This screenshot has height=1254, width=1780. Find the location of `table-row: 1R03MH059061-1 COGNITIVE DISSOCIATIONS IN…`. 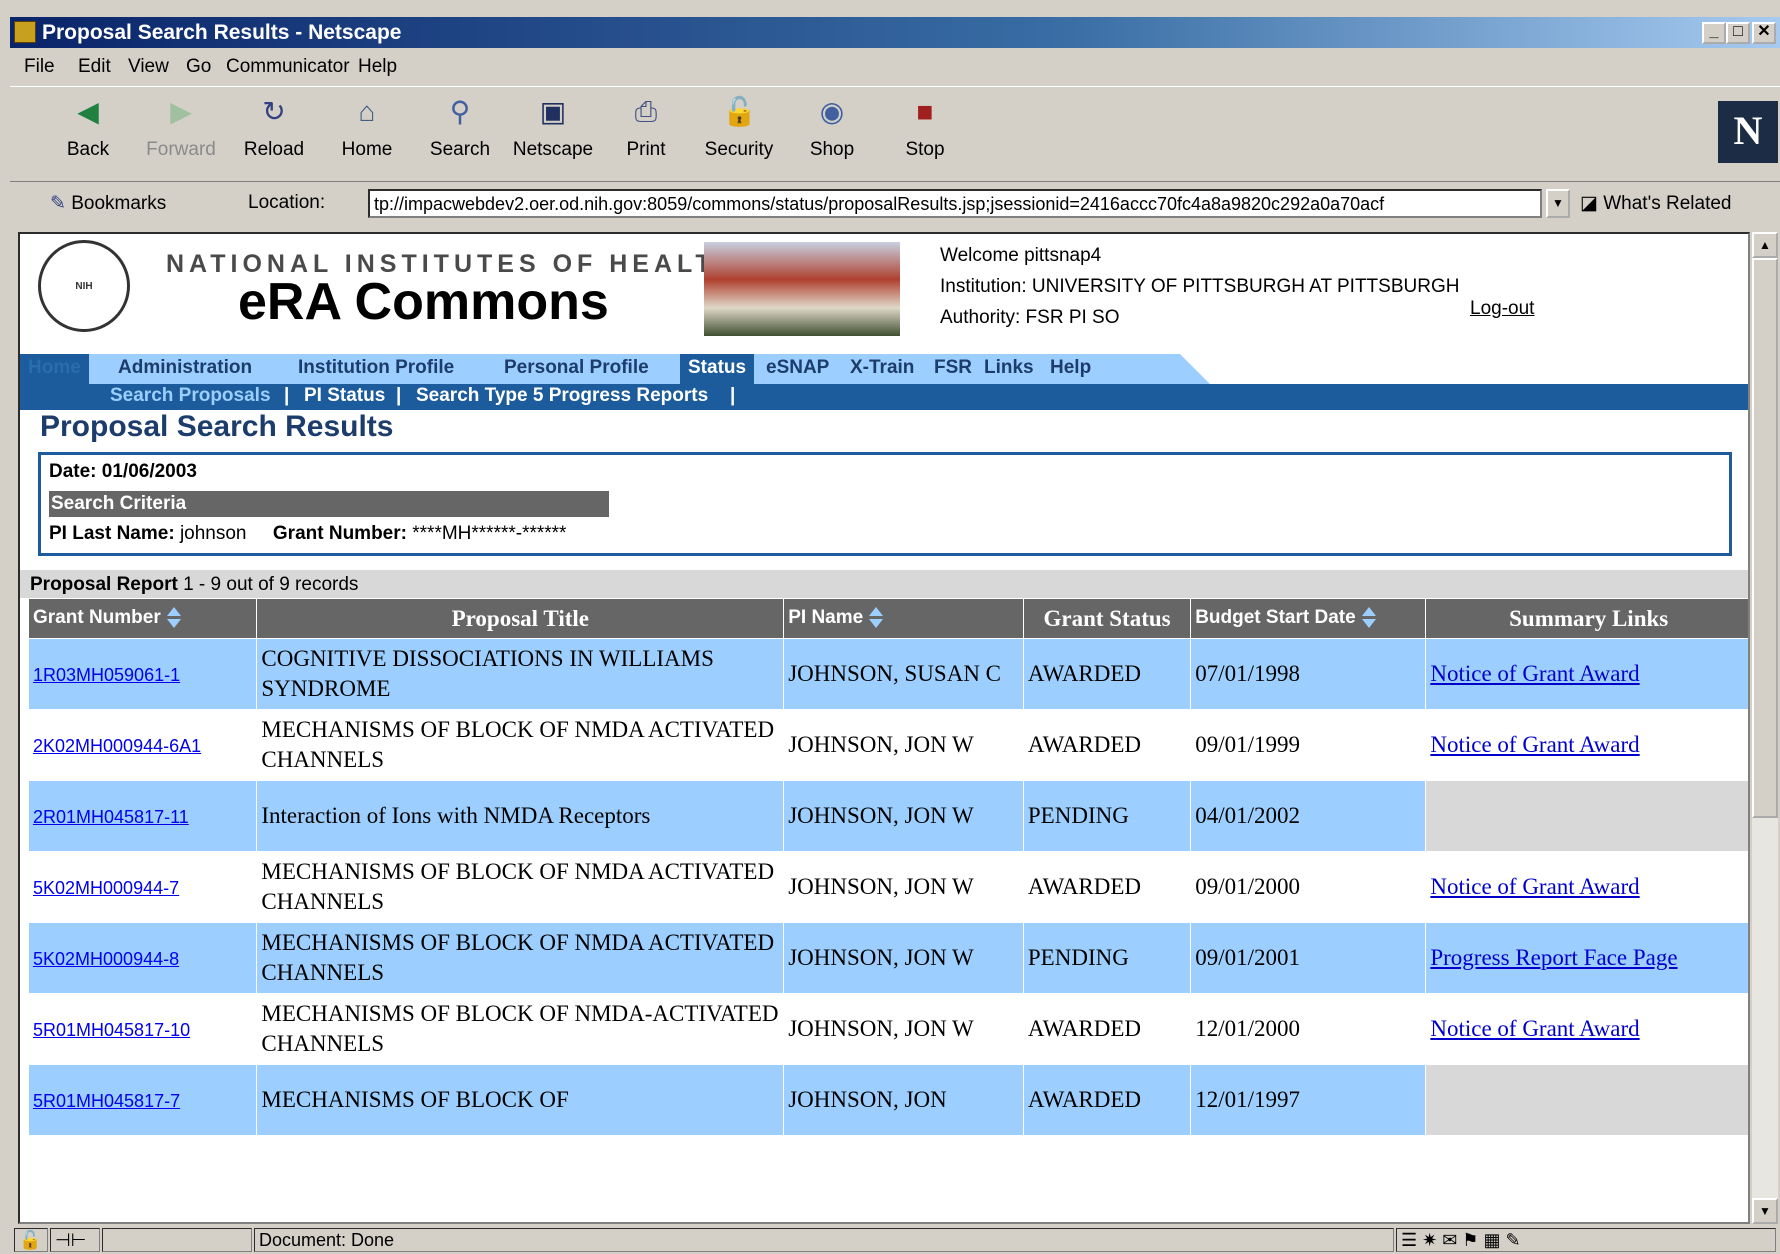

table-row: 1R03MH059061-1 COGNITIVE DISSOCIATIONS IN… is located at coordinates (887, 674).